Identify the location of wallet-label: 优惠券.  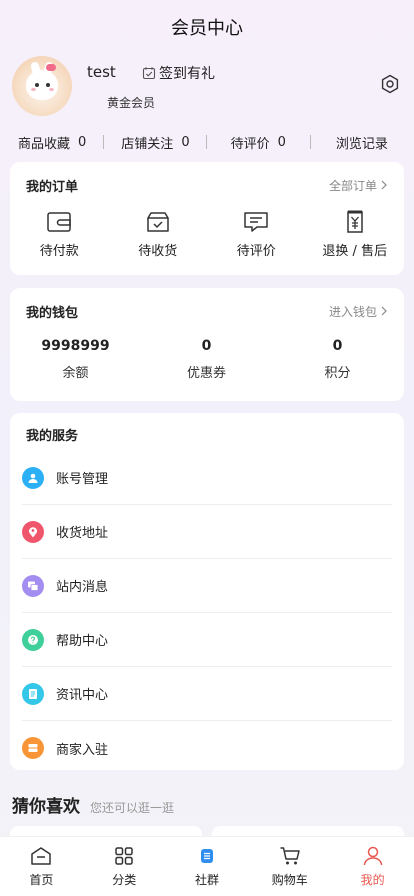
(206, 373).